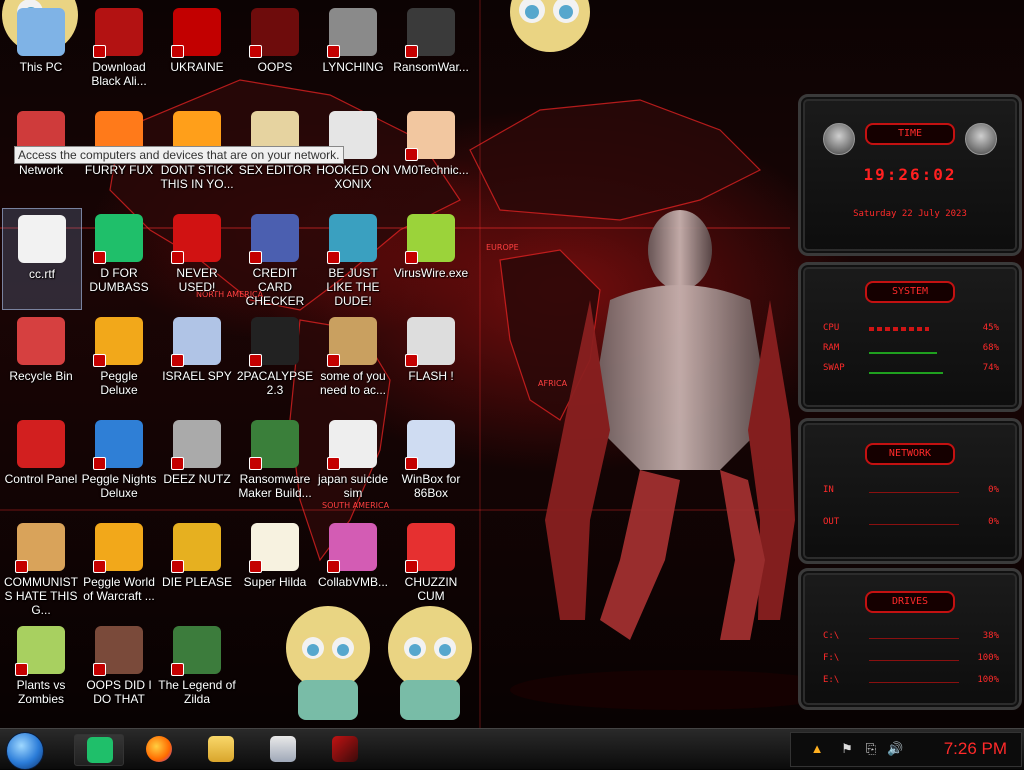 Image resolution: width=1024 pixels, height=770 pixels. What do you see at coordinates (431, 273) in the screenshot?
I see `desktop-icon-label: VirusWire.exe` at bounding box center [431, 273].